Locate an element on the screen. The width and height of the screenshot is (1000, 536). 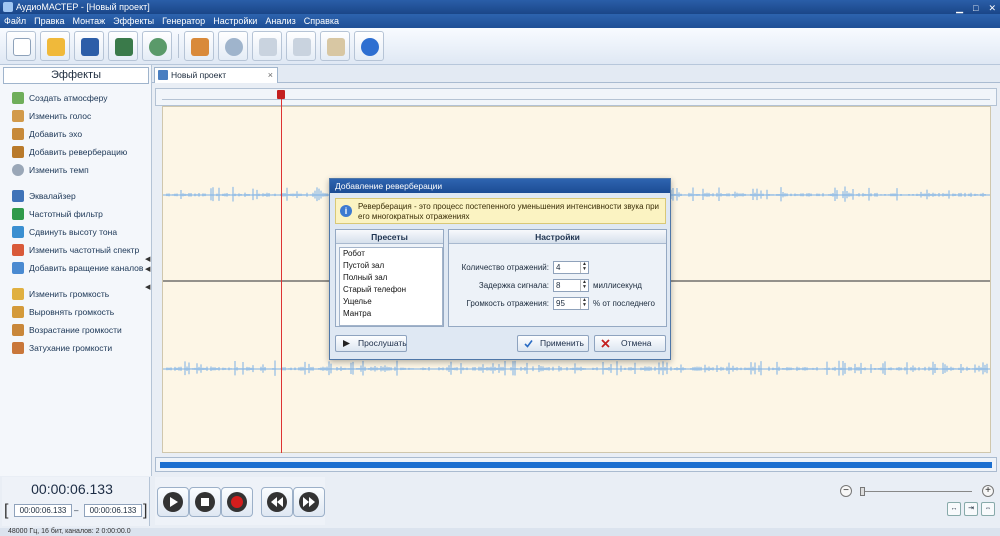
zoom-controls: − + ↔ ⇥ ⇔ is located at coordinates (916, 503).